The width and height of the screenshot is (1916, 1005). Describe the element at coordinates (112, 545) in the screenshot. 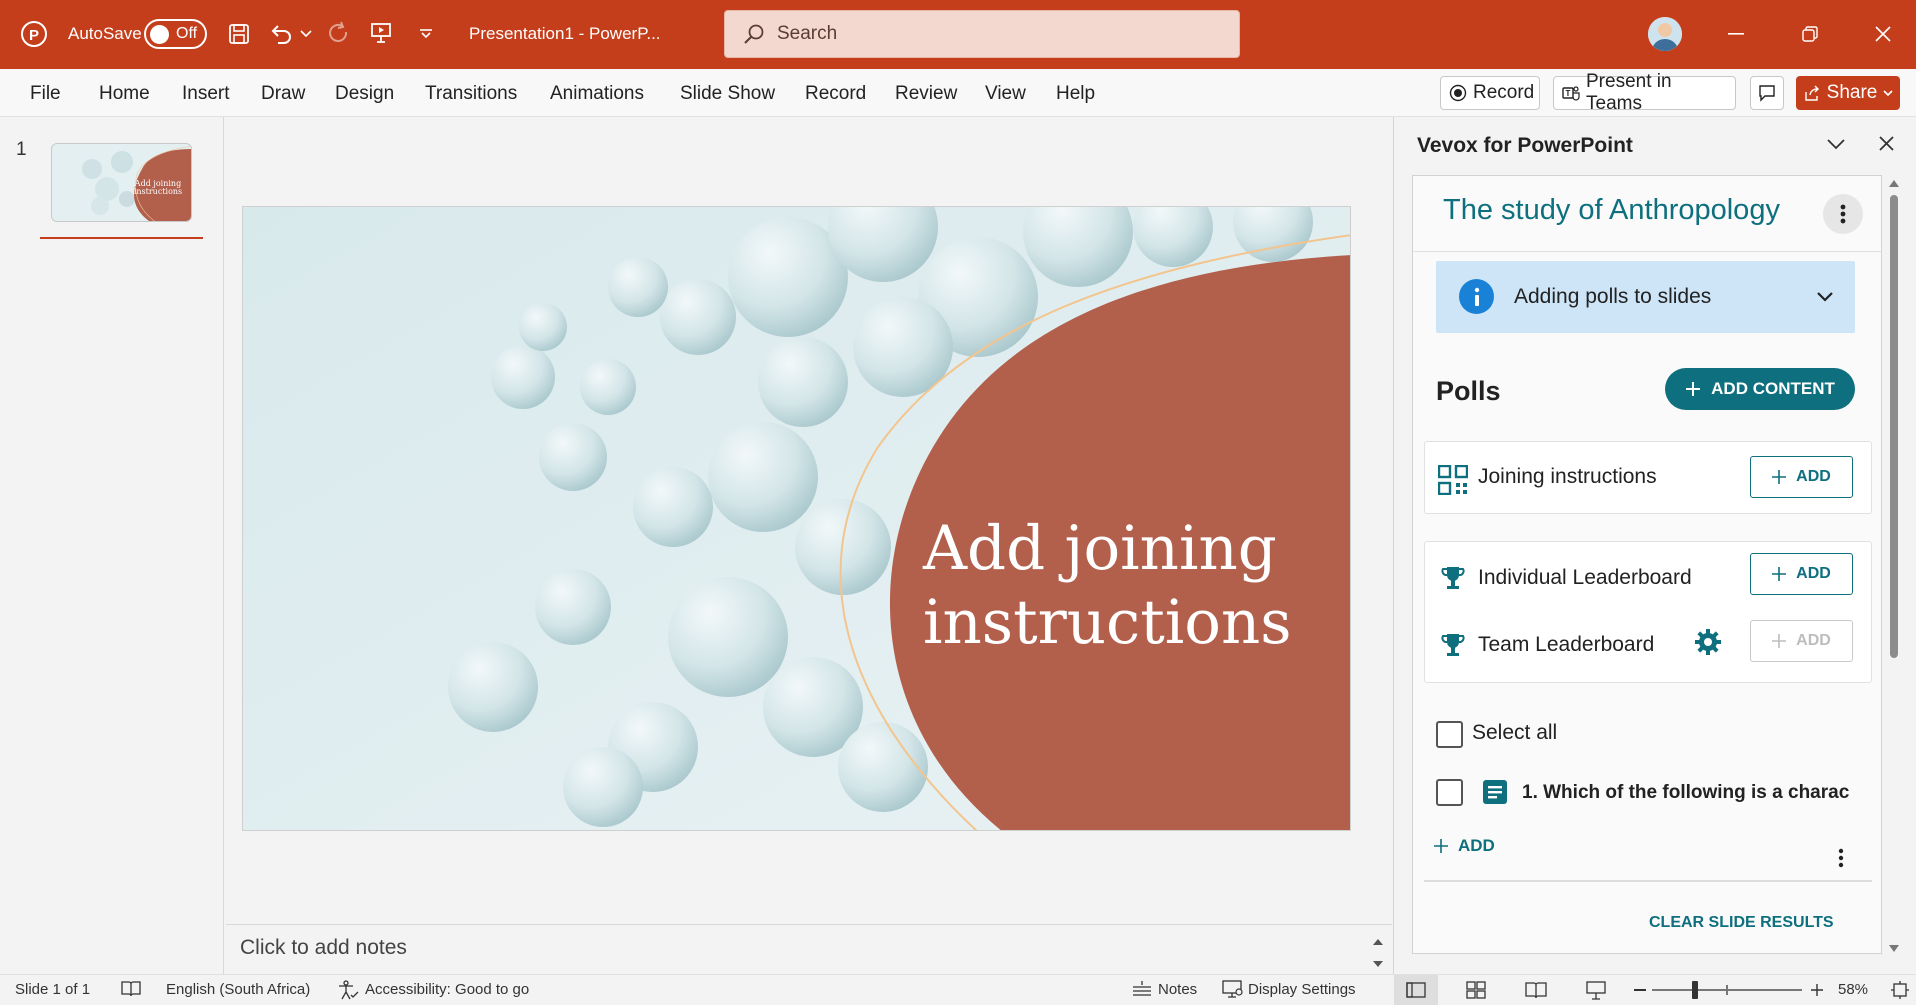

I see `slide-thumbnail-pane: 1 Add joining instructions` at that location.